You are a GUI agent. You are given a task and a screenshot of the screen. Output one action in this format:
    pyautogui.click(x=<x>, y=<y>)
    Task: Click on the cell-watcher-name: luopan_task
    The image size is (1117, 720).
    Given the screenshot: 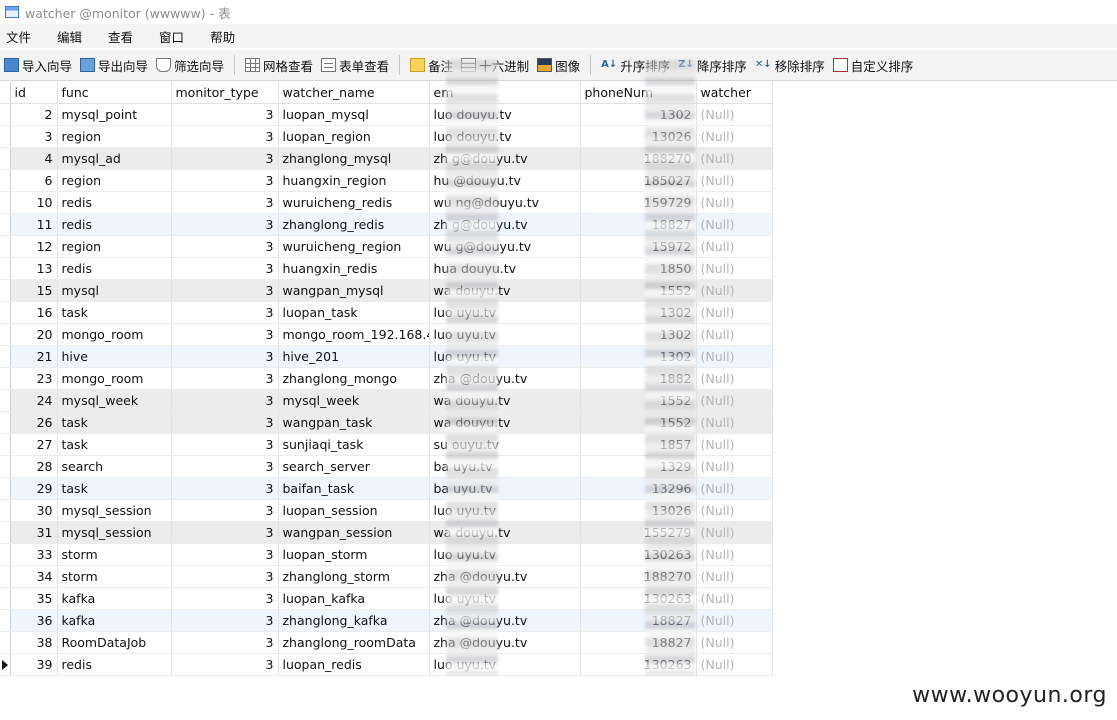 What is the action you would take?
    pyautogui.click(x=354, y=312)
    